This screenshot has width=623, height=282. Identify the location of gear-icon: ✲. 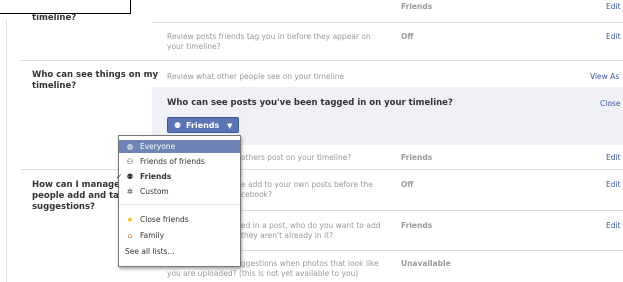
(130, 191).